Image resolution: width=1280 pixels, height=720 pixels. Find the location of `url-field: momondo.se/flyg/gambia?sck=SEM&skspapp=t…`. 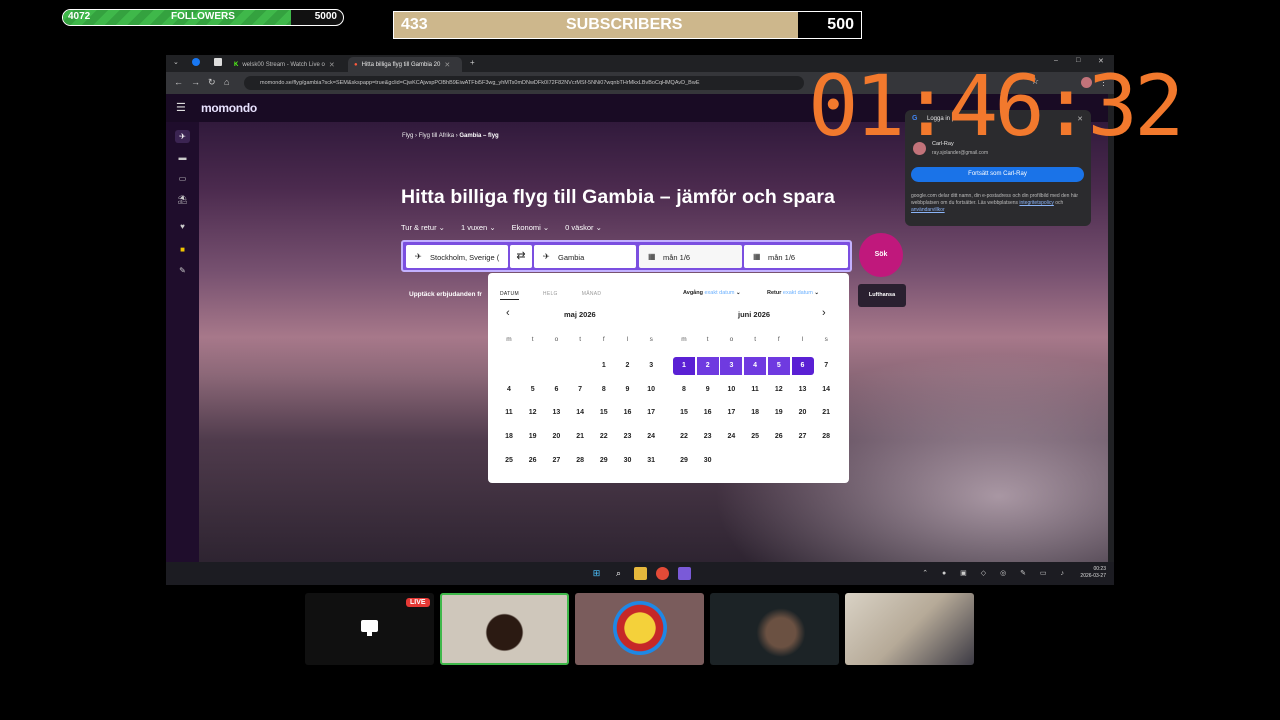

url-field: momondo.se/flyg/gambia?sck=SEM&skspapp=t… is located at coordinates (524, 83).